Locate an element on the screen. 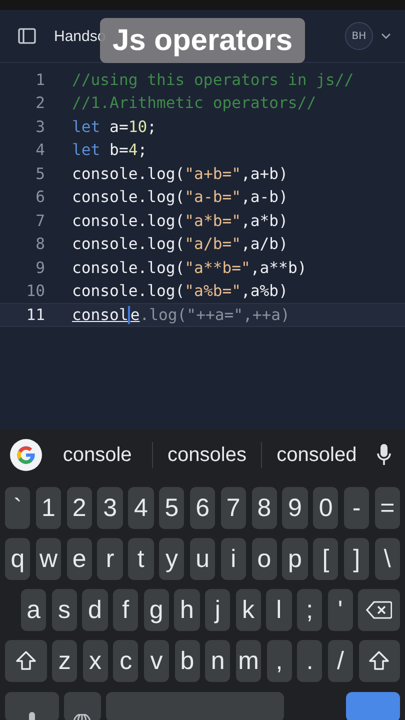 This screenshot has height=720, width=405. key: 3 is located at coordinates (110, 508).